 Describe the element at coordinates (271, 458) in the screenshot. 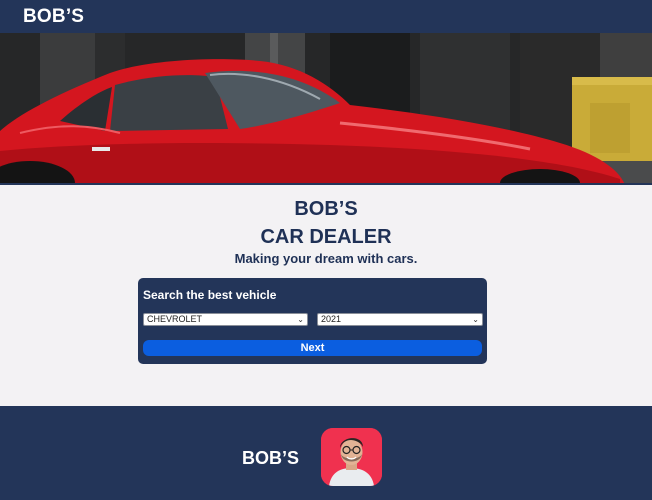

I see `footer-brand: BOB’S` at that location.